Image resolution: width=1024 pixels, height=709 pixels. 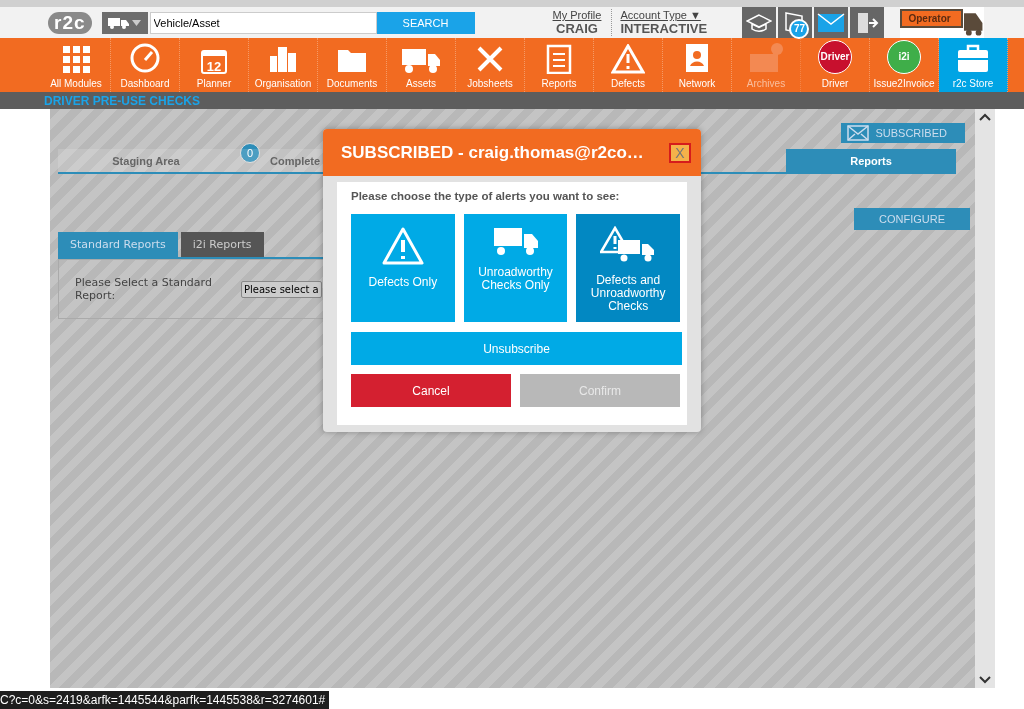 What do you see at coordinates (165, 700) in the screenshot?
I see `status-url: C?c=0&s=2419&arfk=1445544&parfk=1445538&r=3274601#` at bounding box center [165, 700].